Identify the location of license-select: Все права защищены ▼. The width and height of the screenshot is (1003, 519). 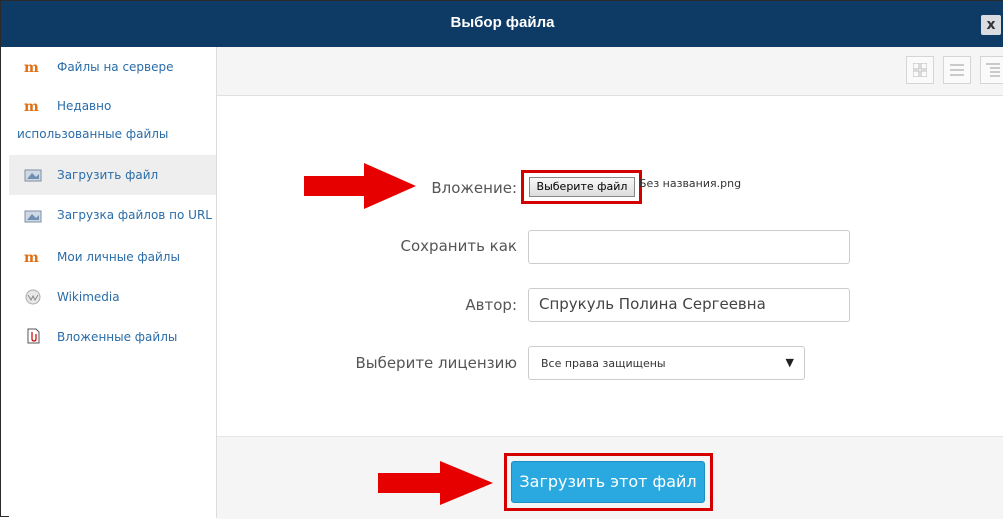
(666, 363).